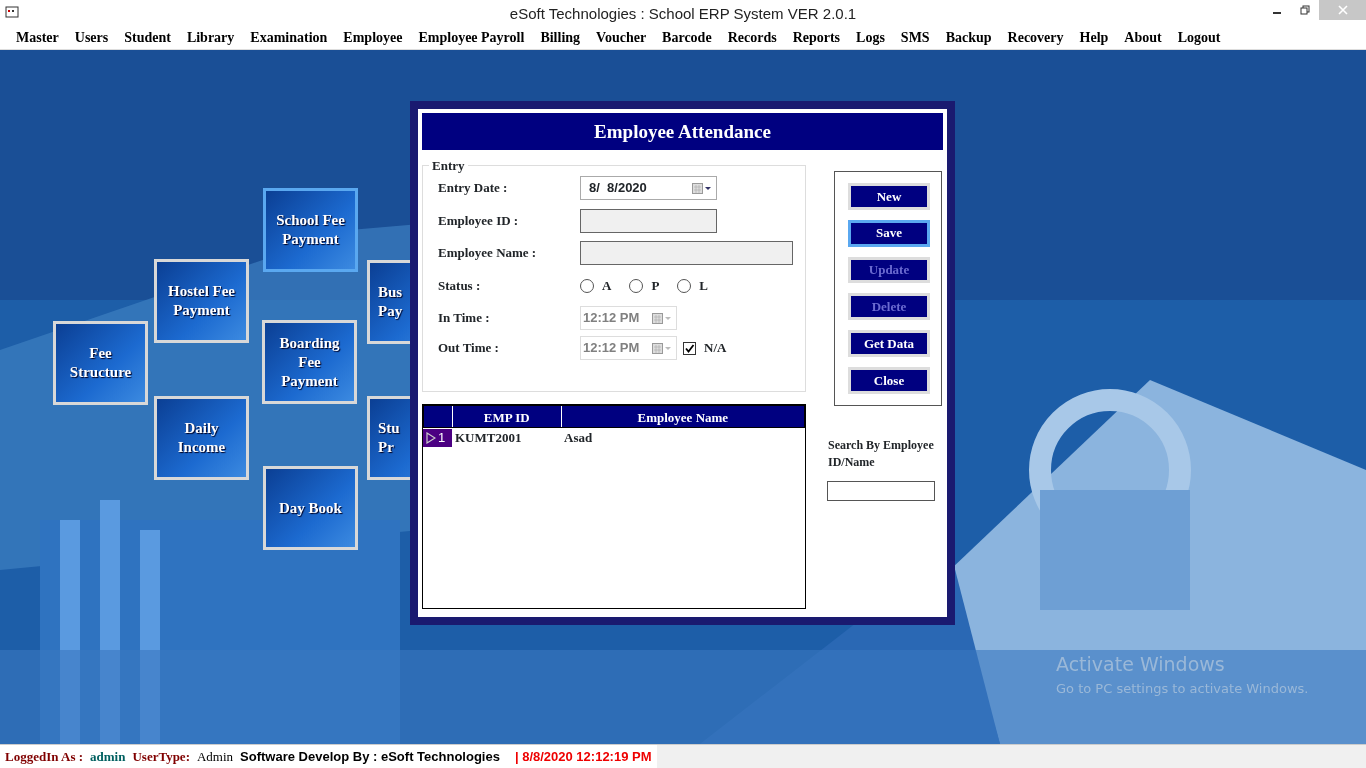 This screenshot has height=768, width=1366. Describe the element at coordinates (442, 438) in the screenshot. I see `row-number: 1` at that location.